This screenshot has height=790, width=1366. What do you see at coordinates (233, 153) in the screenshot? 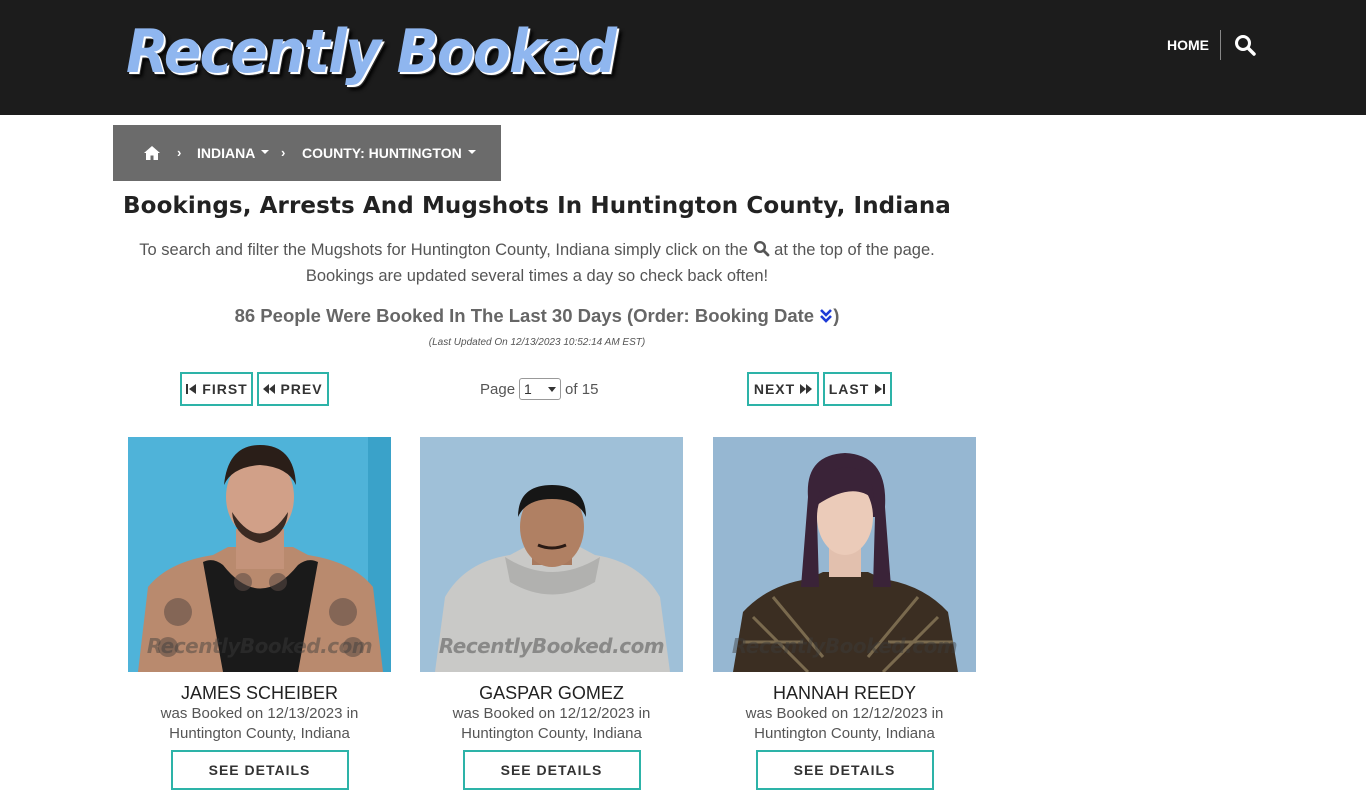
I see `breadcrumb-state: INDIANA` at bounding box center [233, 153].